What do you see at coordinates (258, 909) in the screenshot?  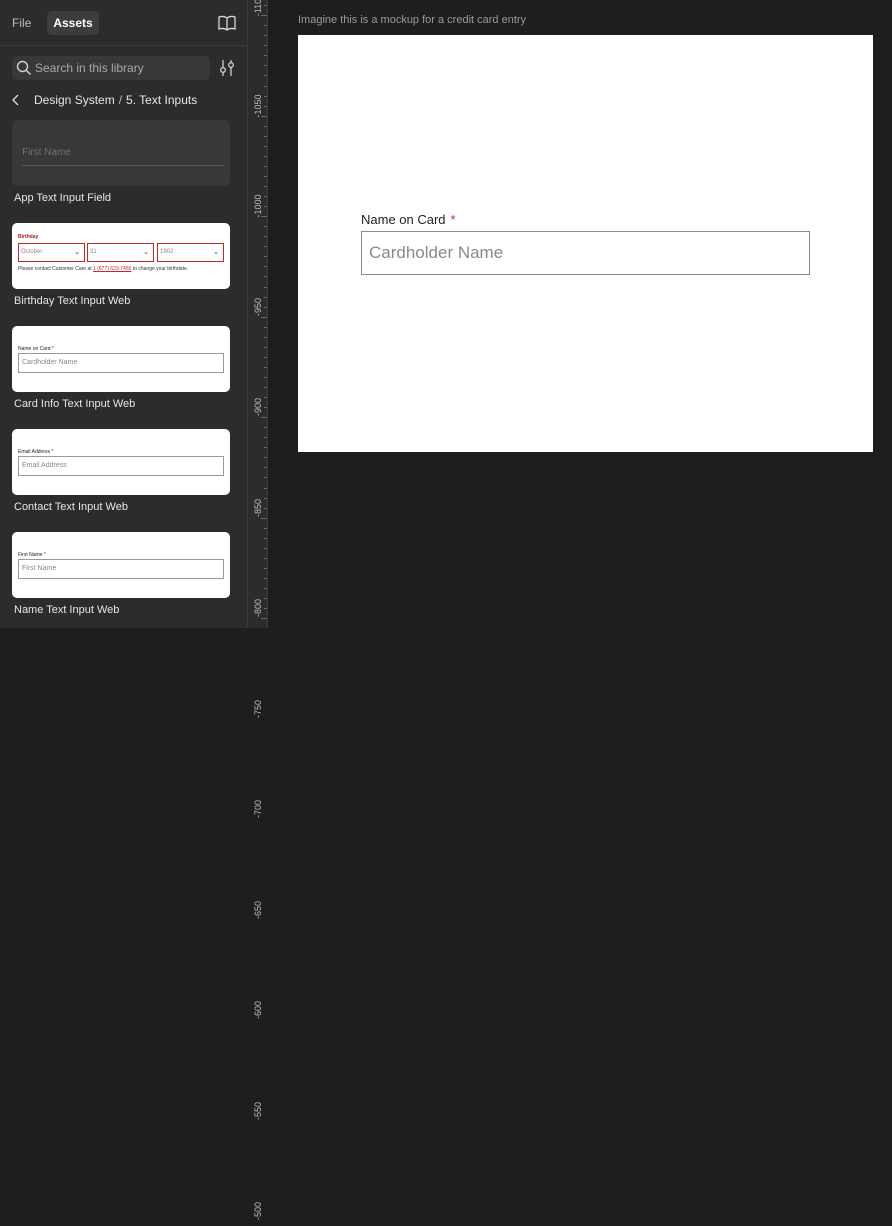 I see `ruler-label: -650` at bounding box center [258, 909].